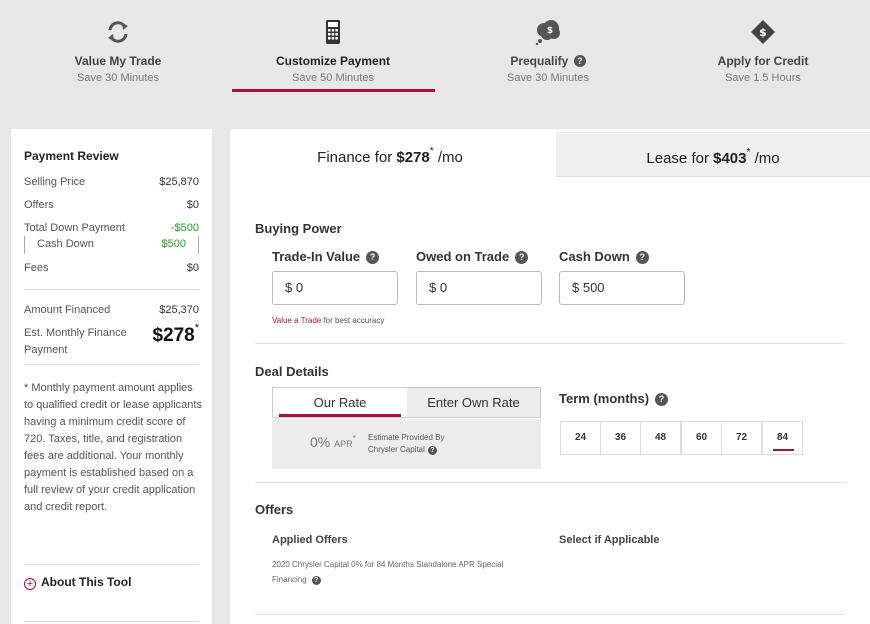 The height and width of the screenshot is (624, 870). I want to click on plus-icon: +, so click(30, 584).